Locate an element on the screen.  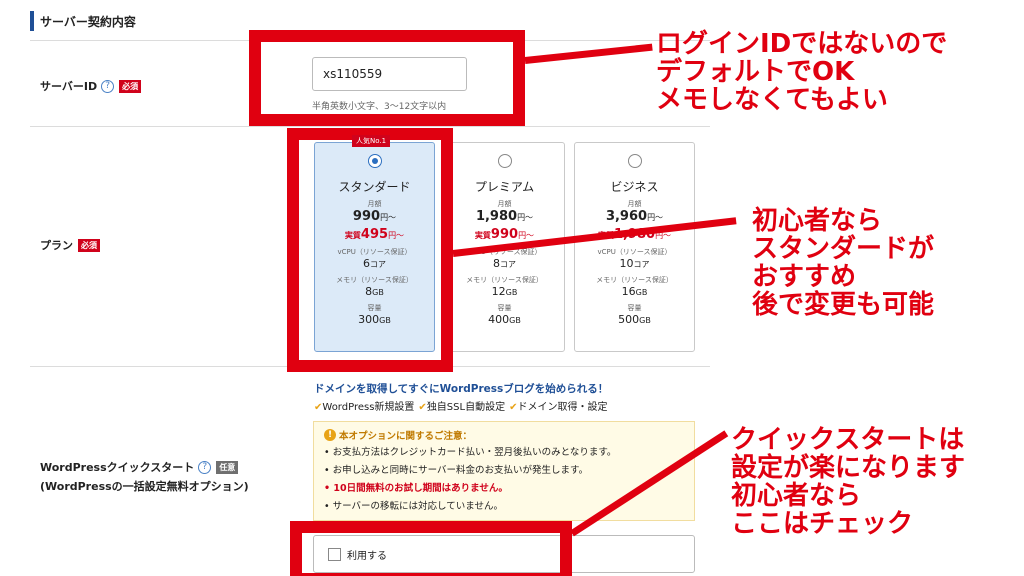
notice-item: お支払方法はクレジットカード払い・翌月後払いのみとなります。 is located at coordinates (504, 453).